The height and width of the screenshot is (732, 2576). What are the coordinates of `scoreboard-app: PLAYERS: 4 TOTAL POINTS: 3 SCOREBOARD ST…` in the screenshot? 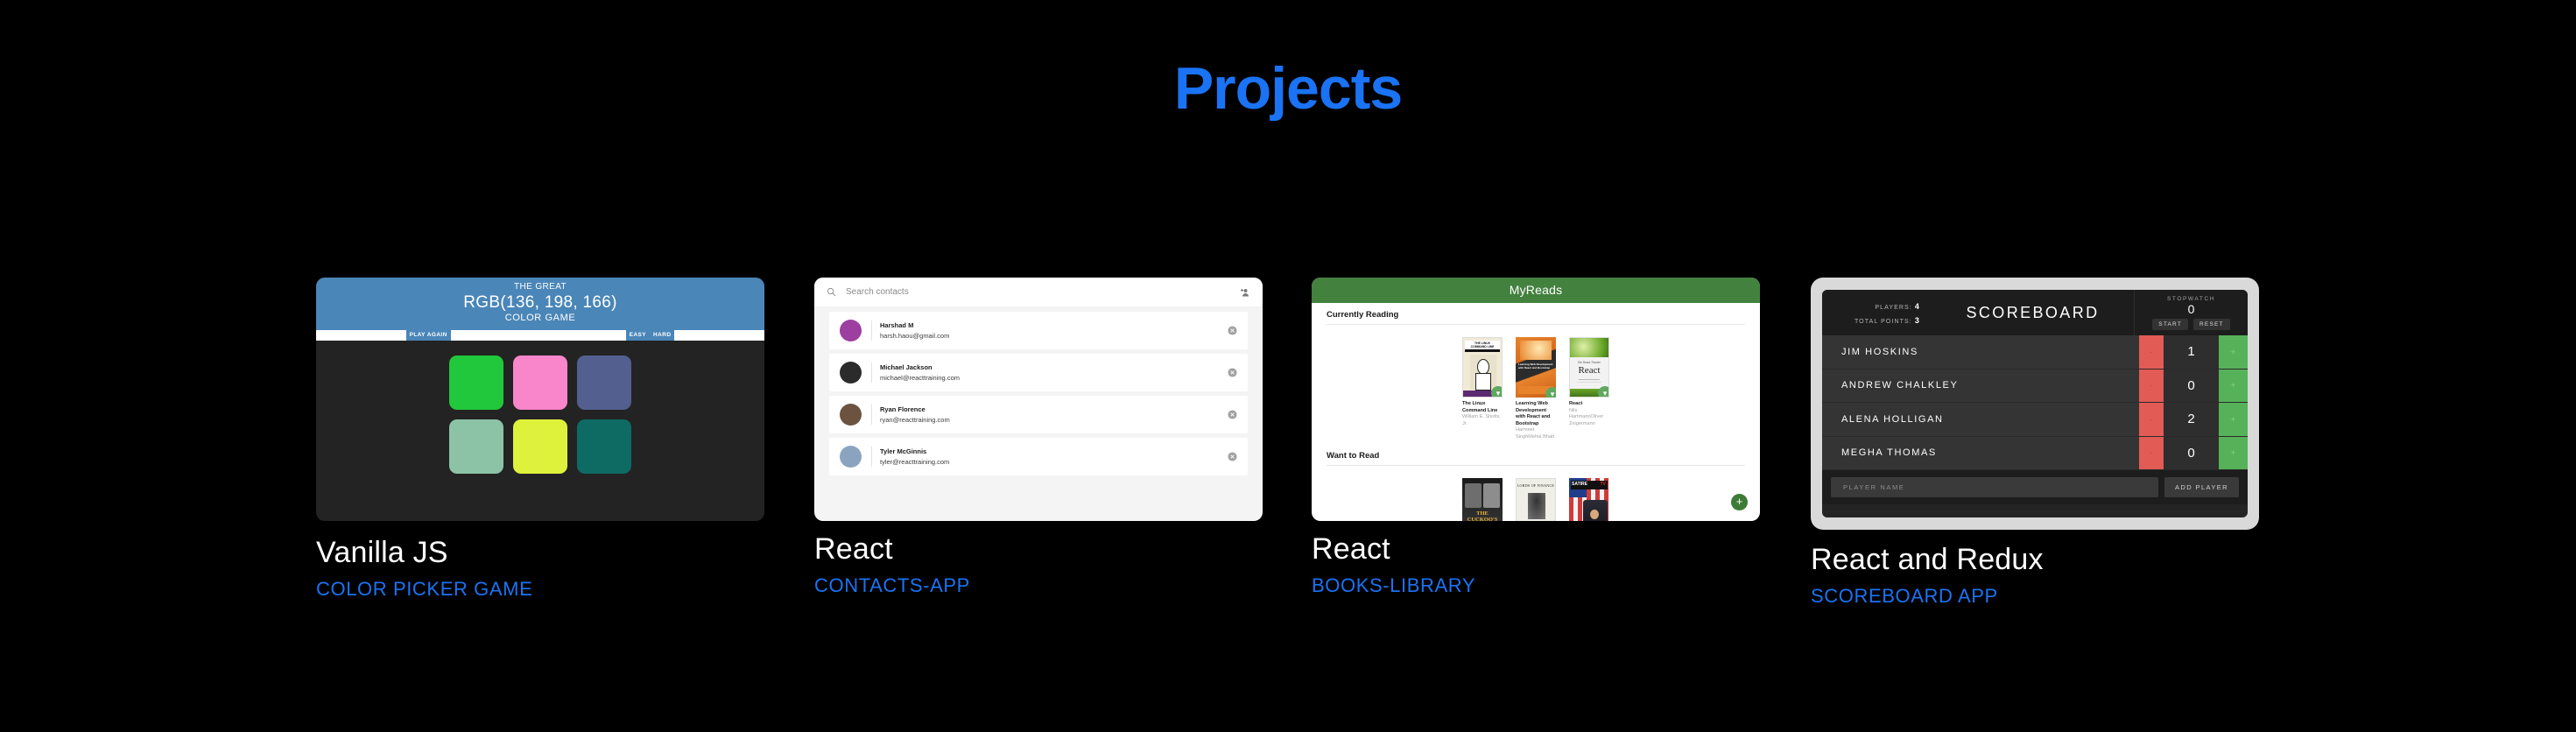 It's located at (2035, 403).